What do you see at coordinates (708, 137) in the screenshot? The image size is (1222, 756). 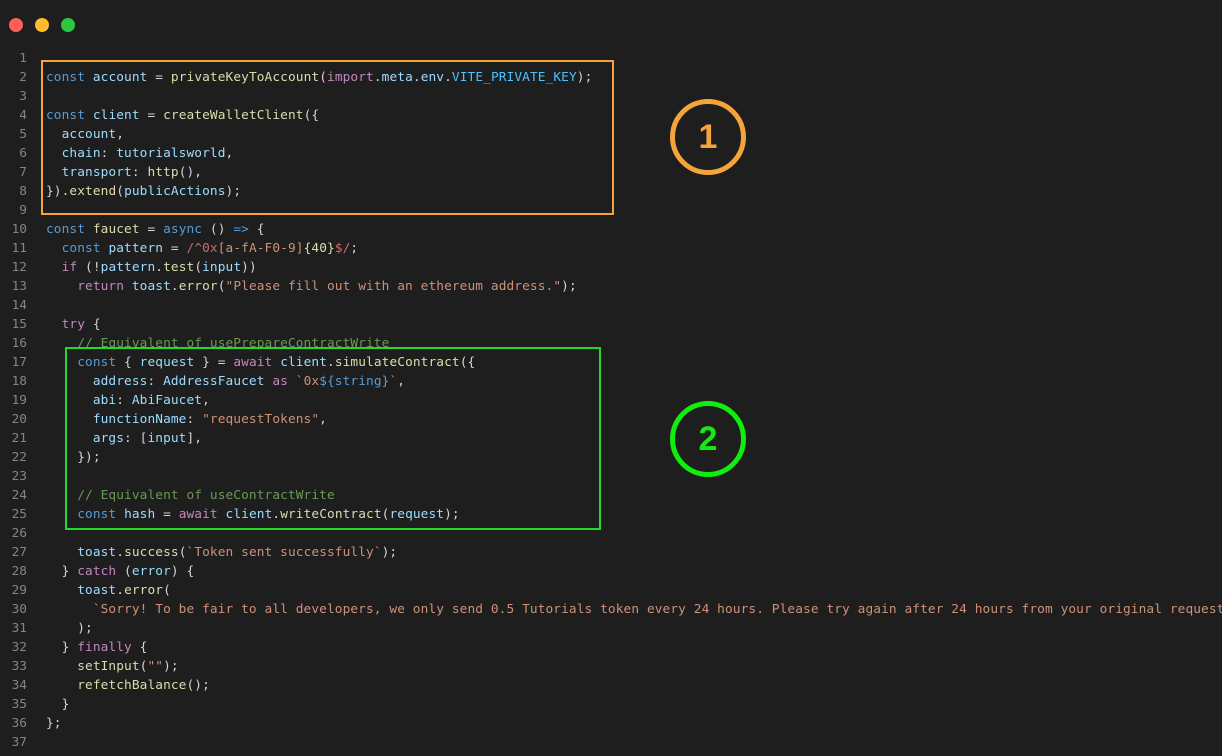 I see `annotation-badge-1: 1` at bounding box center [708, 137].